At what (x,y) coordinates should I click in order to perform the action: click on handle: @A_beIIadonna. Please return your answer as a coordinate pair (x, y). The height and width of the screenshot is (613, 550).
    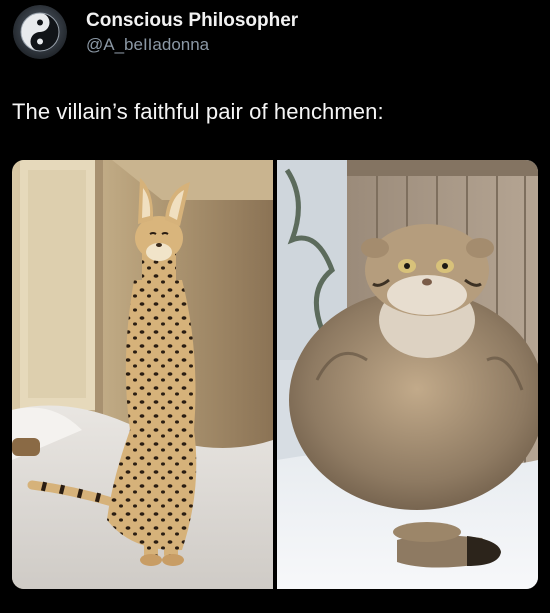
    Looking at the image, I should click on (192, 45).